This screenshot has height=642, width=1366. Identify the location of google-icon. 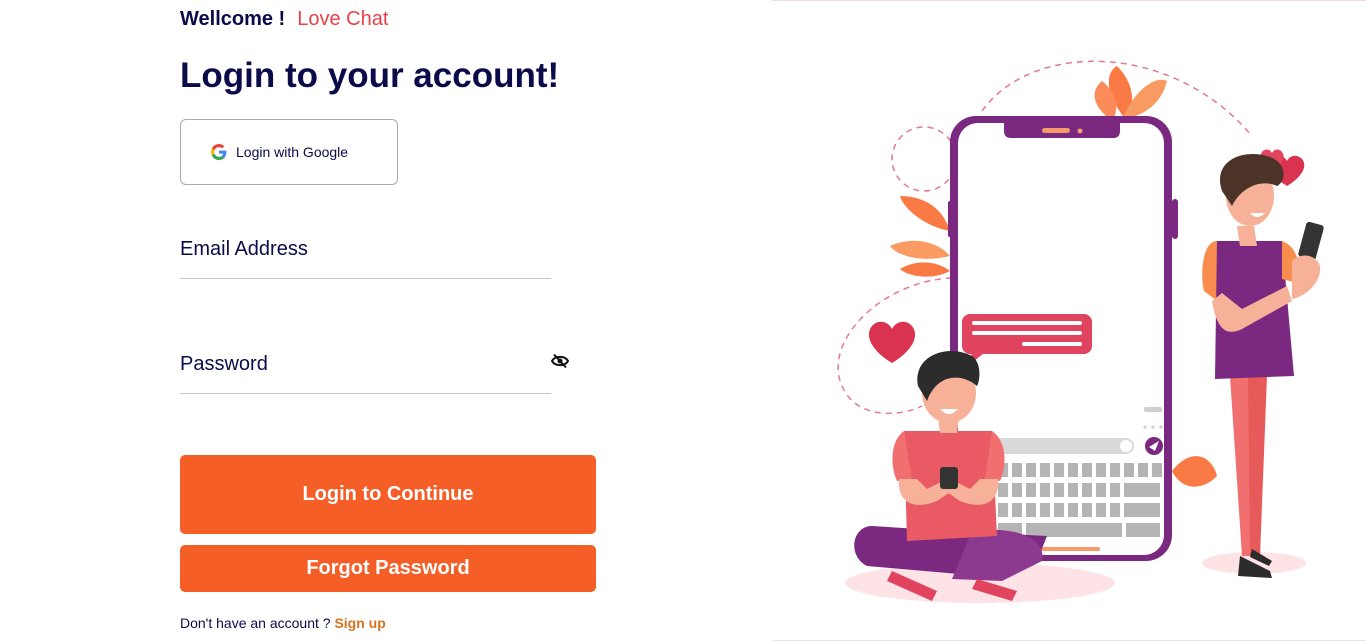
(219, 152).